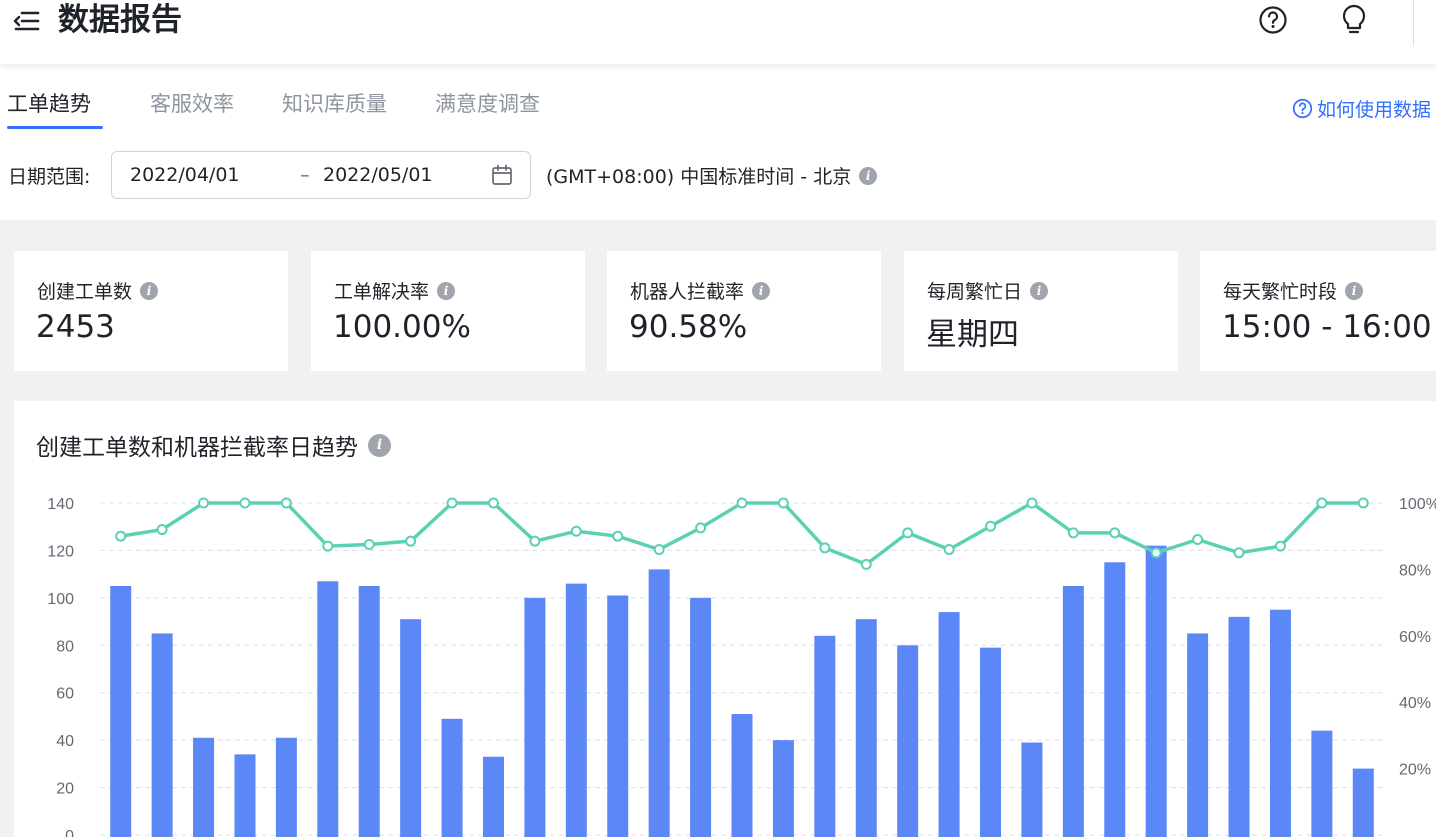 This screenshot has width=1436, height=837. I want to click on page-title: 数据报告, so click(120, 20).